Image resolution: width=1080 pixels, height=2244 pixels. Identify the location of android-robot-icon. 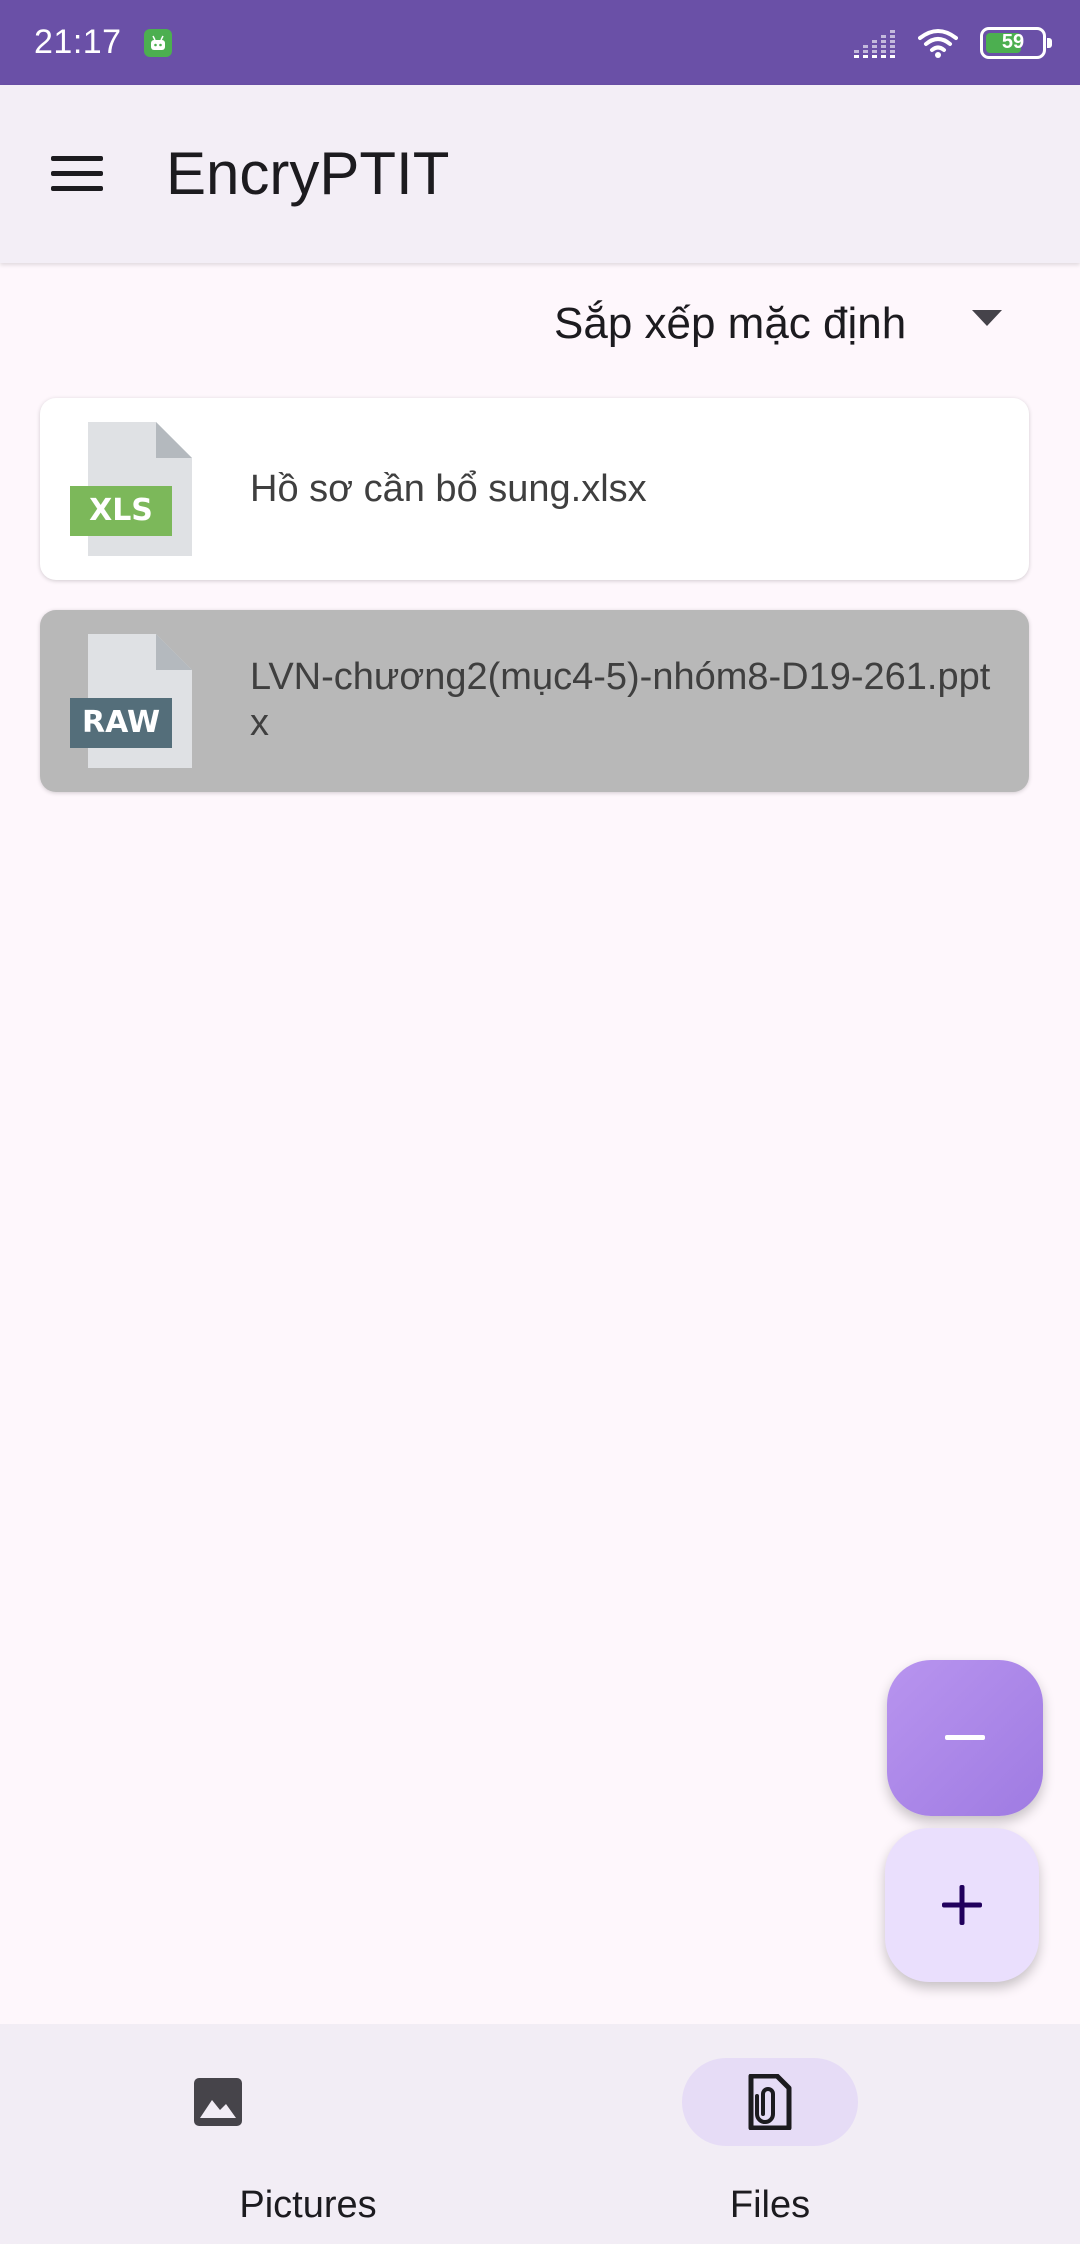
(157, 42).